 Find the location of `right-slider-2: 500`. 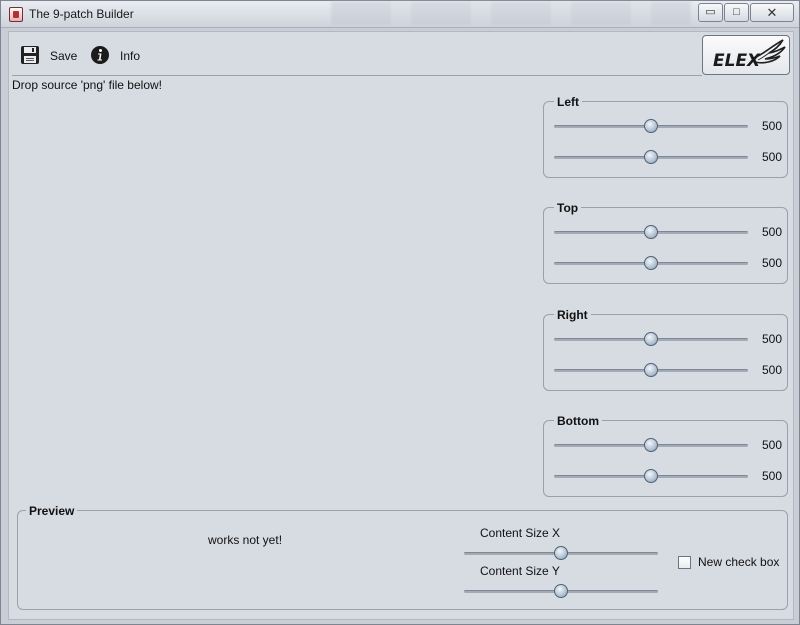

right-slider-2: 500 is located at coordinates (667, 370).